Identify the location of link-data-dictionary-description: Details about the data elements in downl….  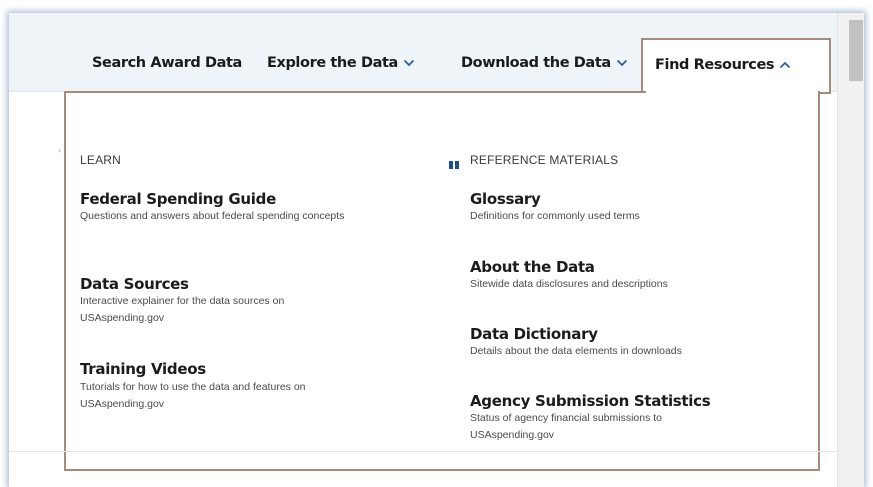
(576, 351).